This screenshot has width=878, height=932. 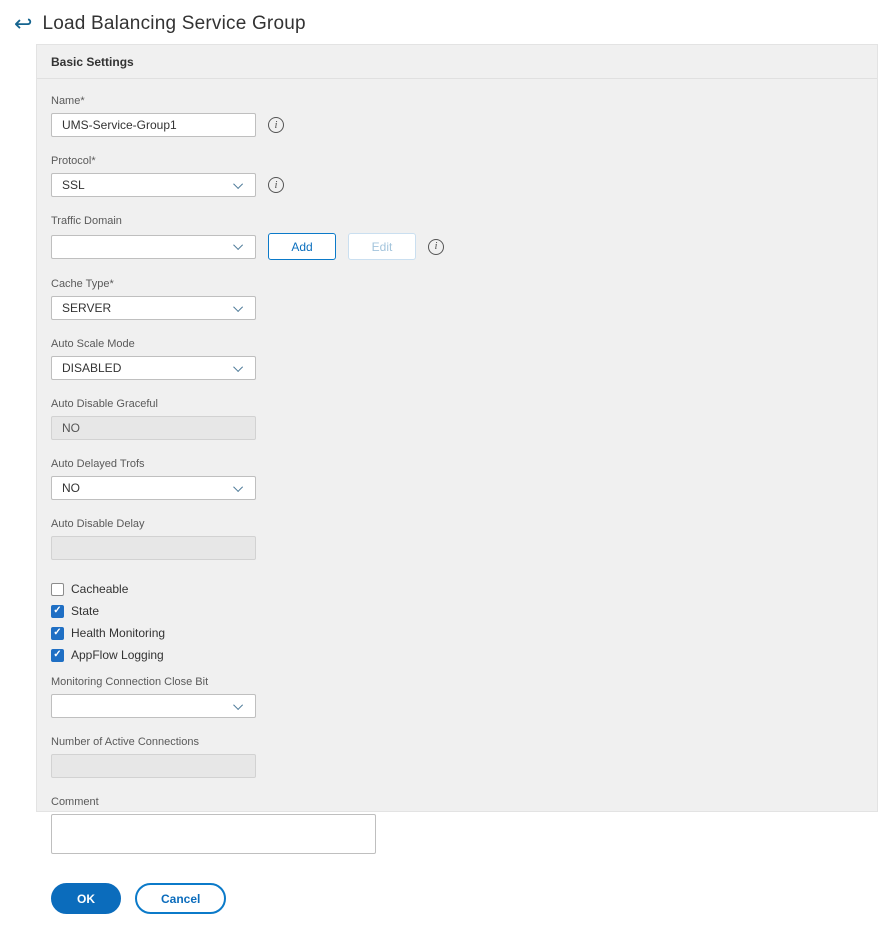 What do you see at coordinates (457, 742) in the screenshot?
I see `number-of-active-connections-label: Number of Active Connections` at bounding box center [457, 742].